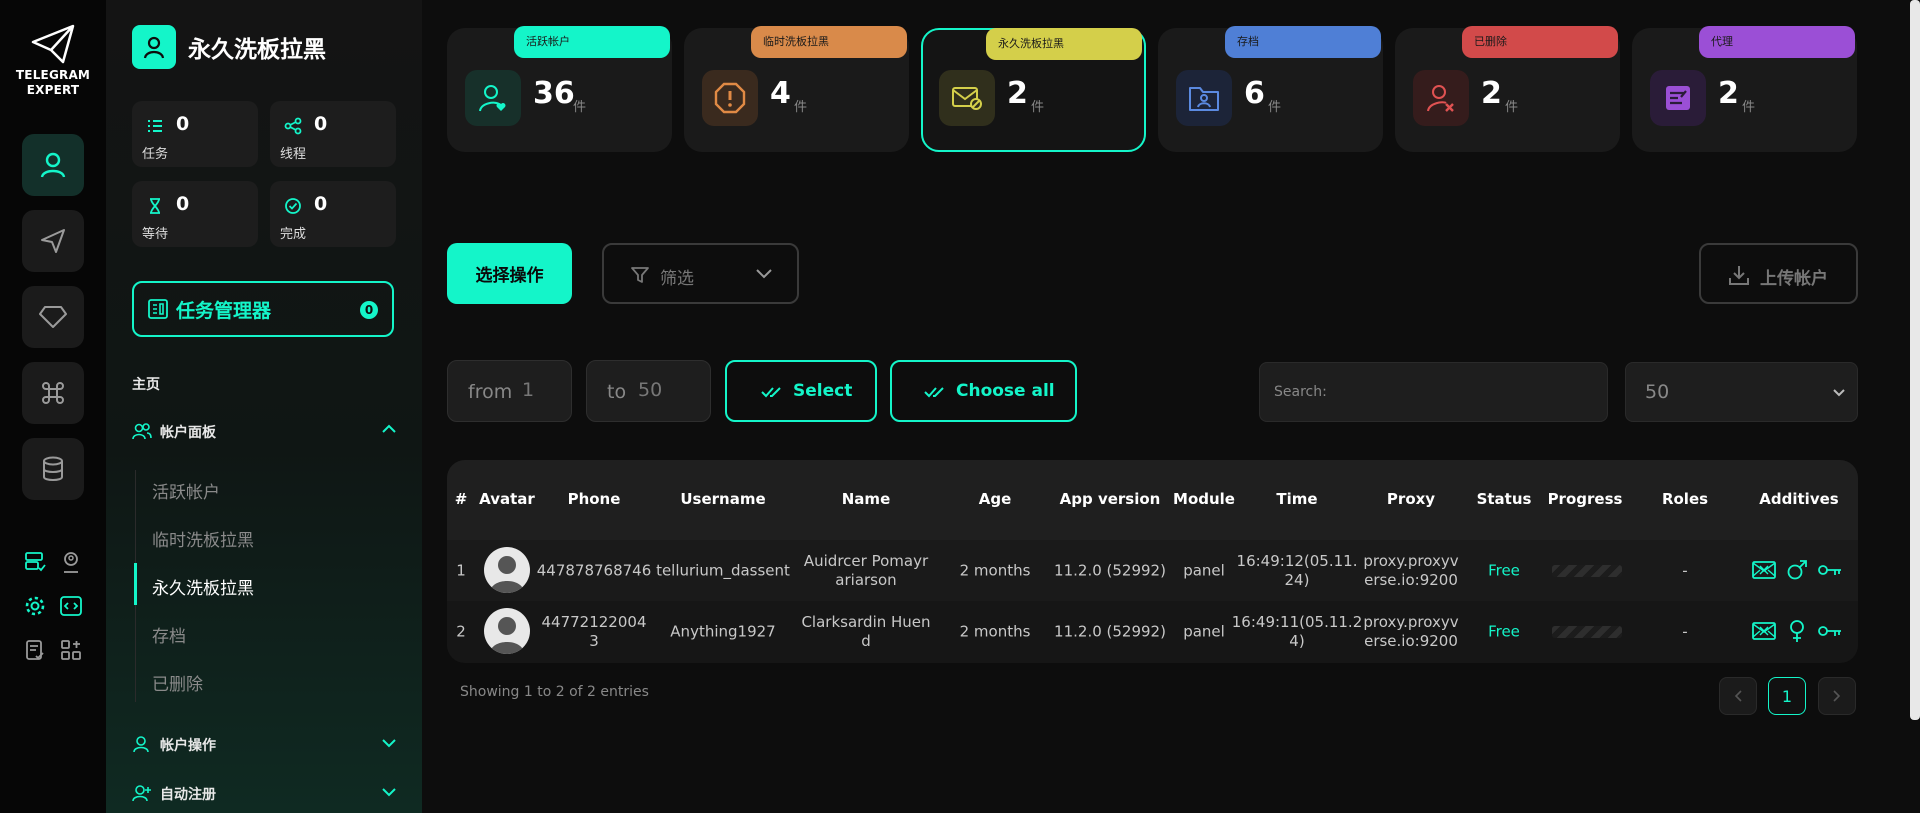 Image resolution: width=1920 pixels, height=813 pixels. What do you see at coordinates (648, 391) in the screenshot?
I see `range-to-input: to 50` at bounding box center [648, 391].